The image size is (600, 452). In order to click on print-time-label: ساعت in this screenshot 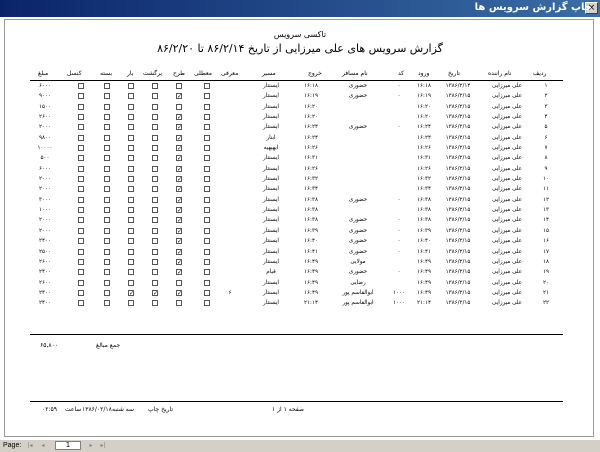, I will do `click(73, 409)`.